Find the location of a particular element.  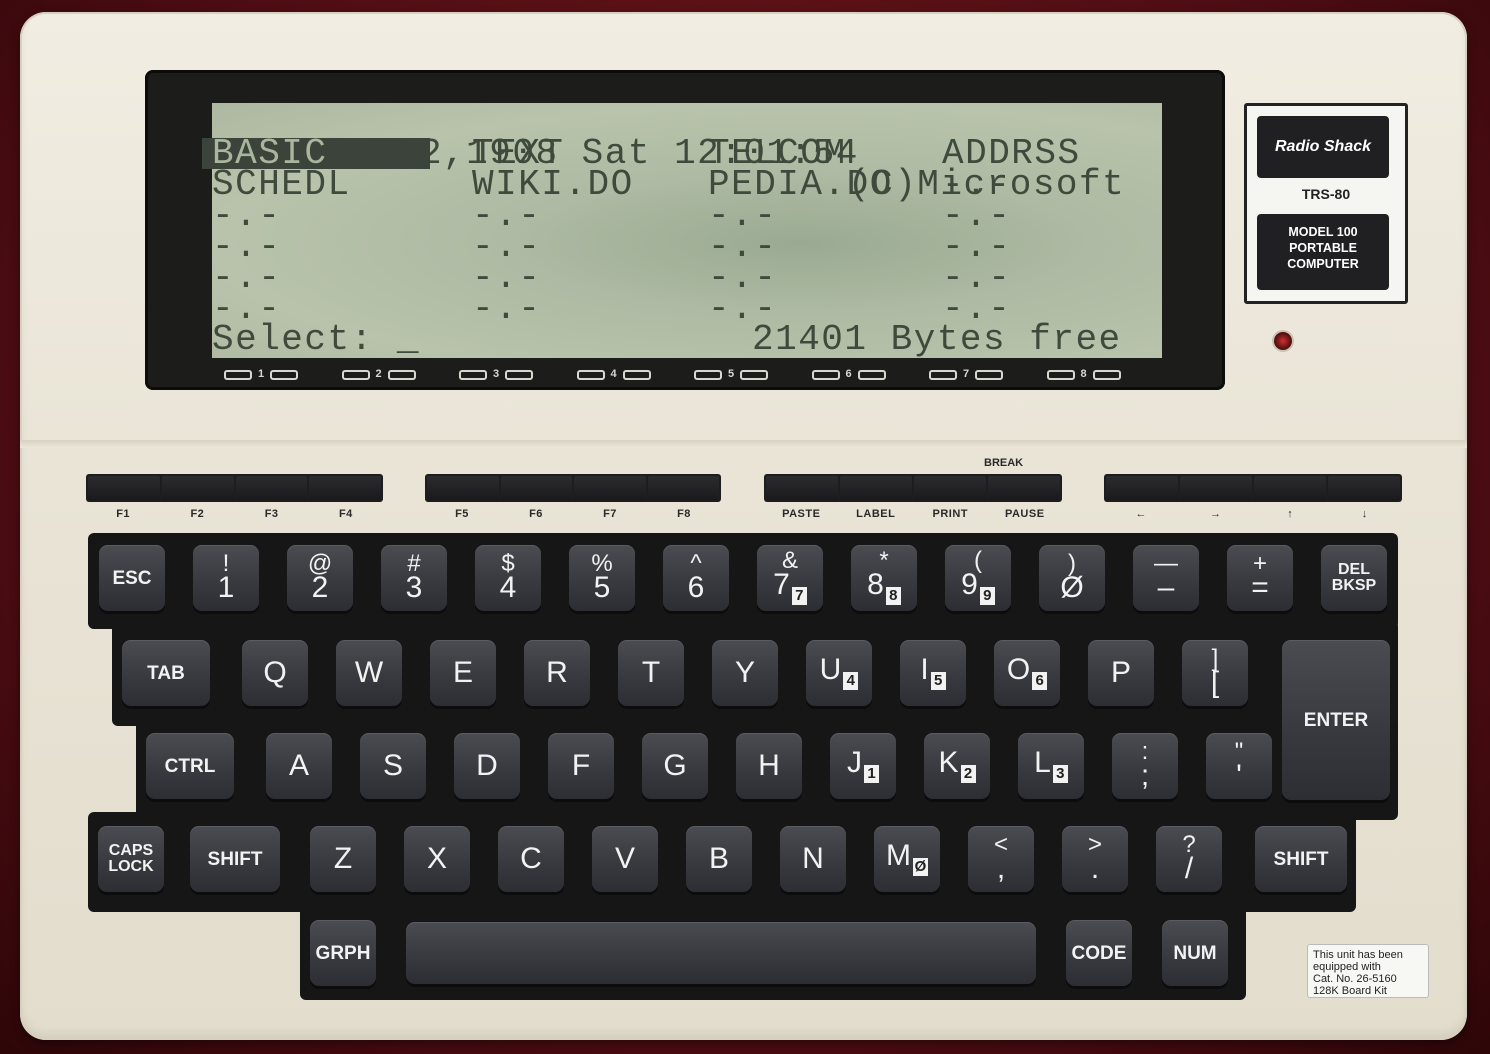

key-legend-text: C is located at coordinates (531, 858).